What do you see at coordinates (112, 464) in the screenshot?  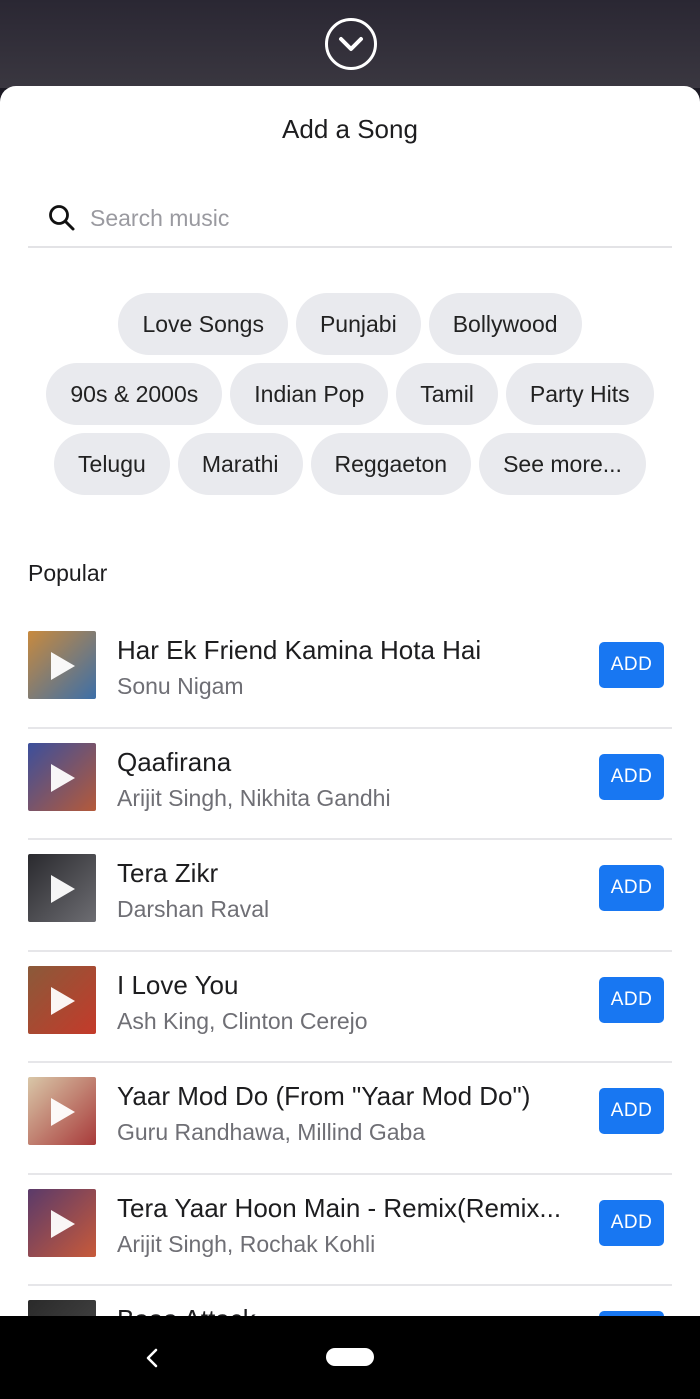 I see `genre-chip: Telugu` at bounding box center [112, 464].